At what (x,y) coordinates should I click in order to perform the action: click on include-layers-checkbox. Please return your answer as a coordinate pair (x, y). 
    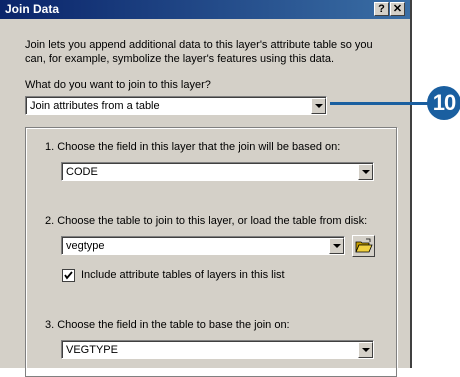
    Looking at the image, I should click on (68, 275).